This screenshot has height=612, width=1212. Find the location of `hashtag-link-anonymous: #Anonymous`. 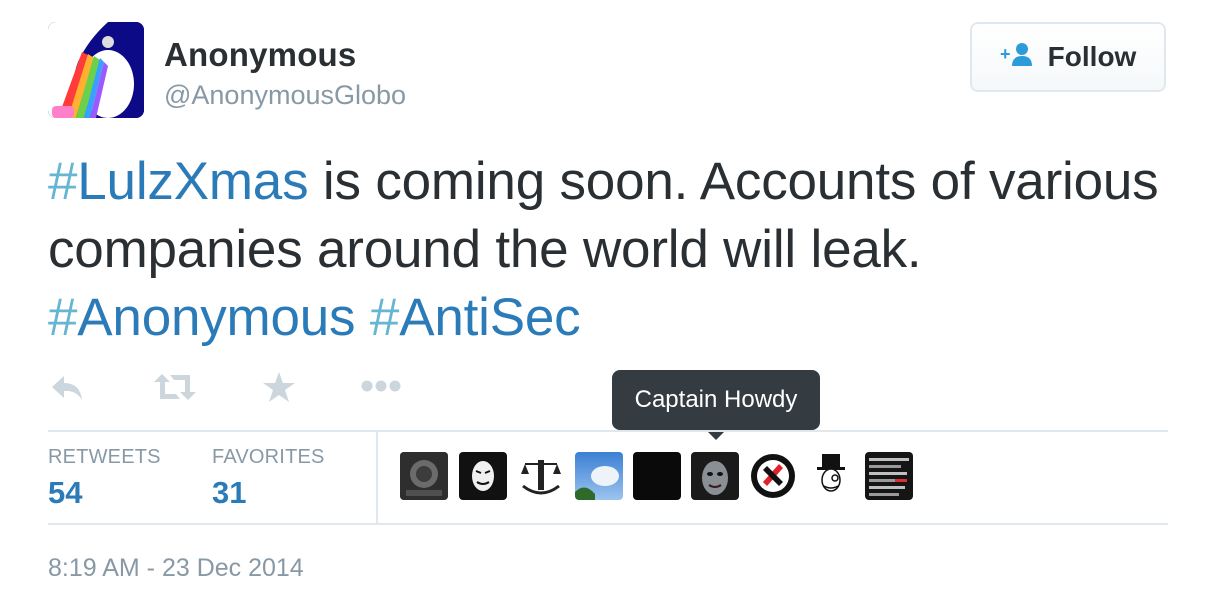

hashtag-link-anonymous: #Anonymous is located at coordinates (202, 317).